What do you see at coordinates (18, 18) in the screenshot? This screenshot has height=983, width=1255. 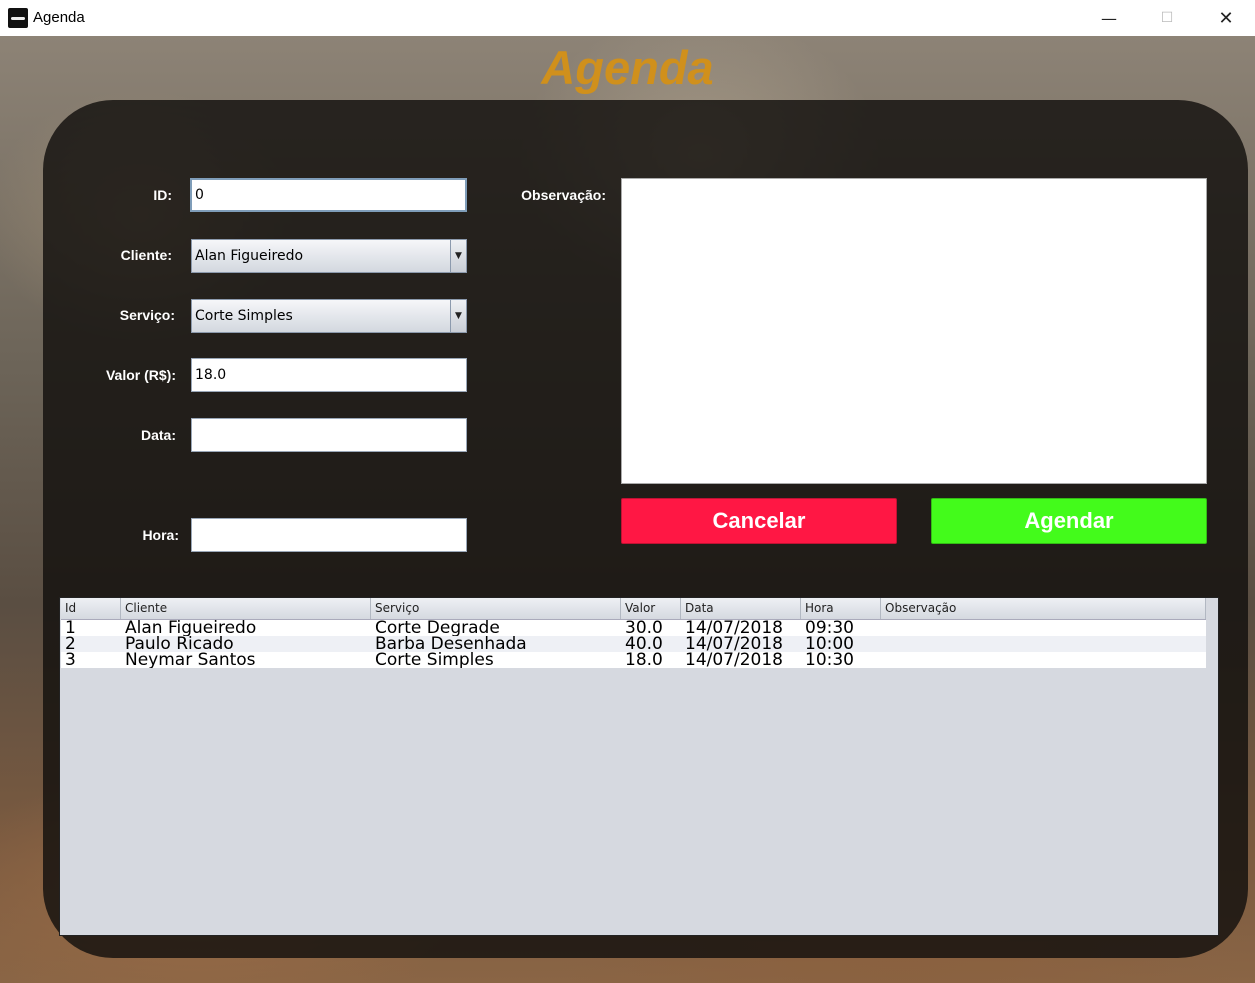 I see `app-icon` at bounding box center [18, 18].